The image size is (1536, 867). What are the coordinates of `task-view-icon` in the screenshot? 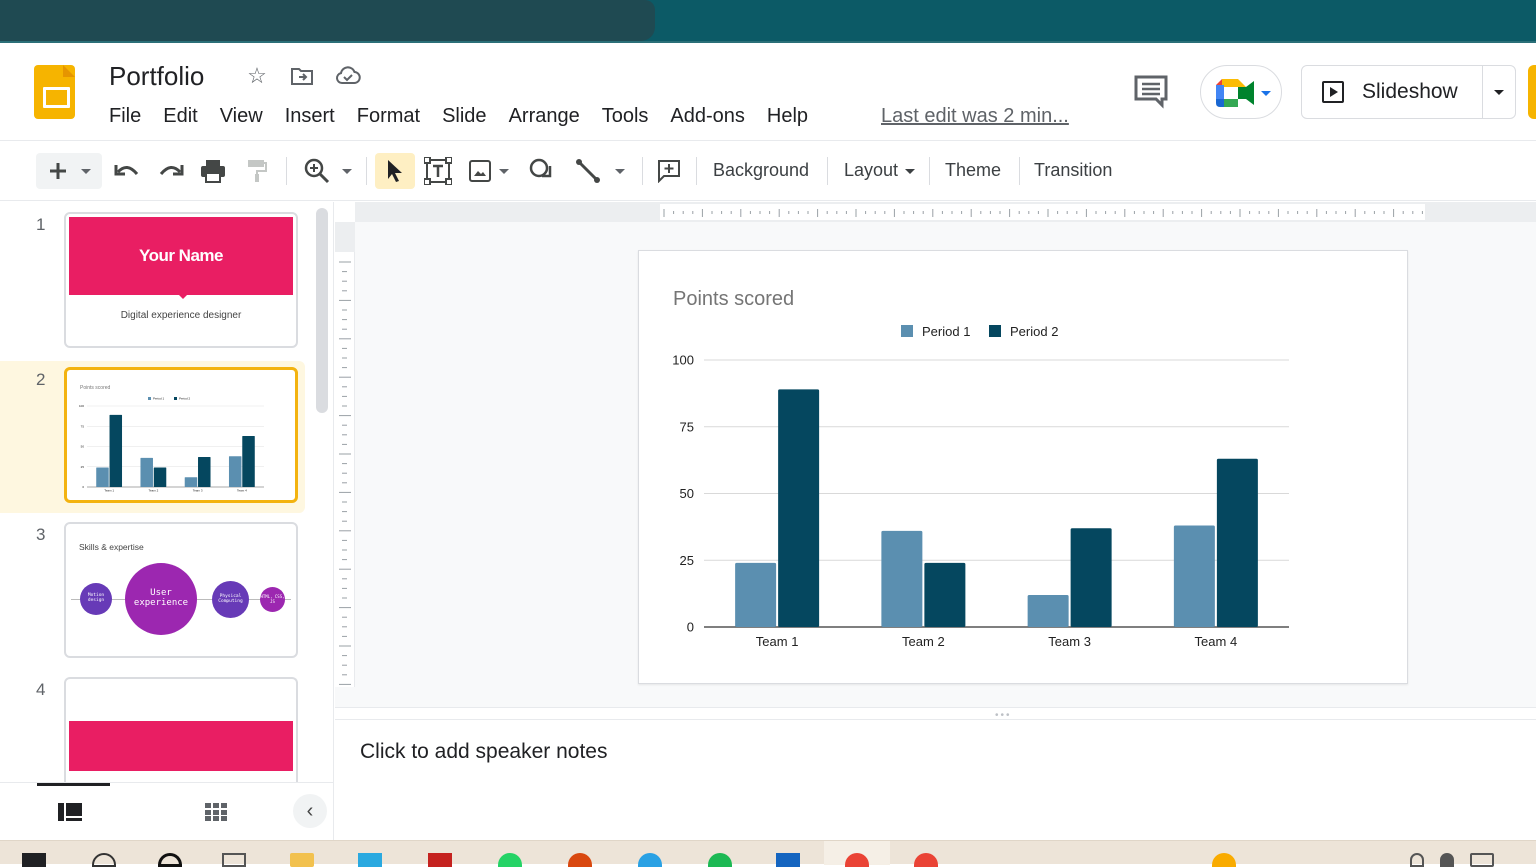 It's located at (234, 860).